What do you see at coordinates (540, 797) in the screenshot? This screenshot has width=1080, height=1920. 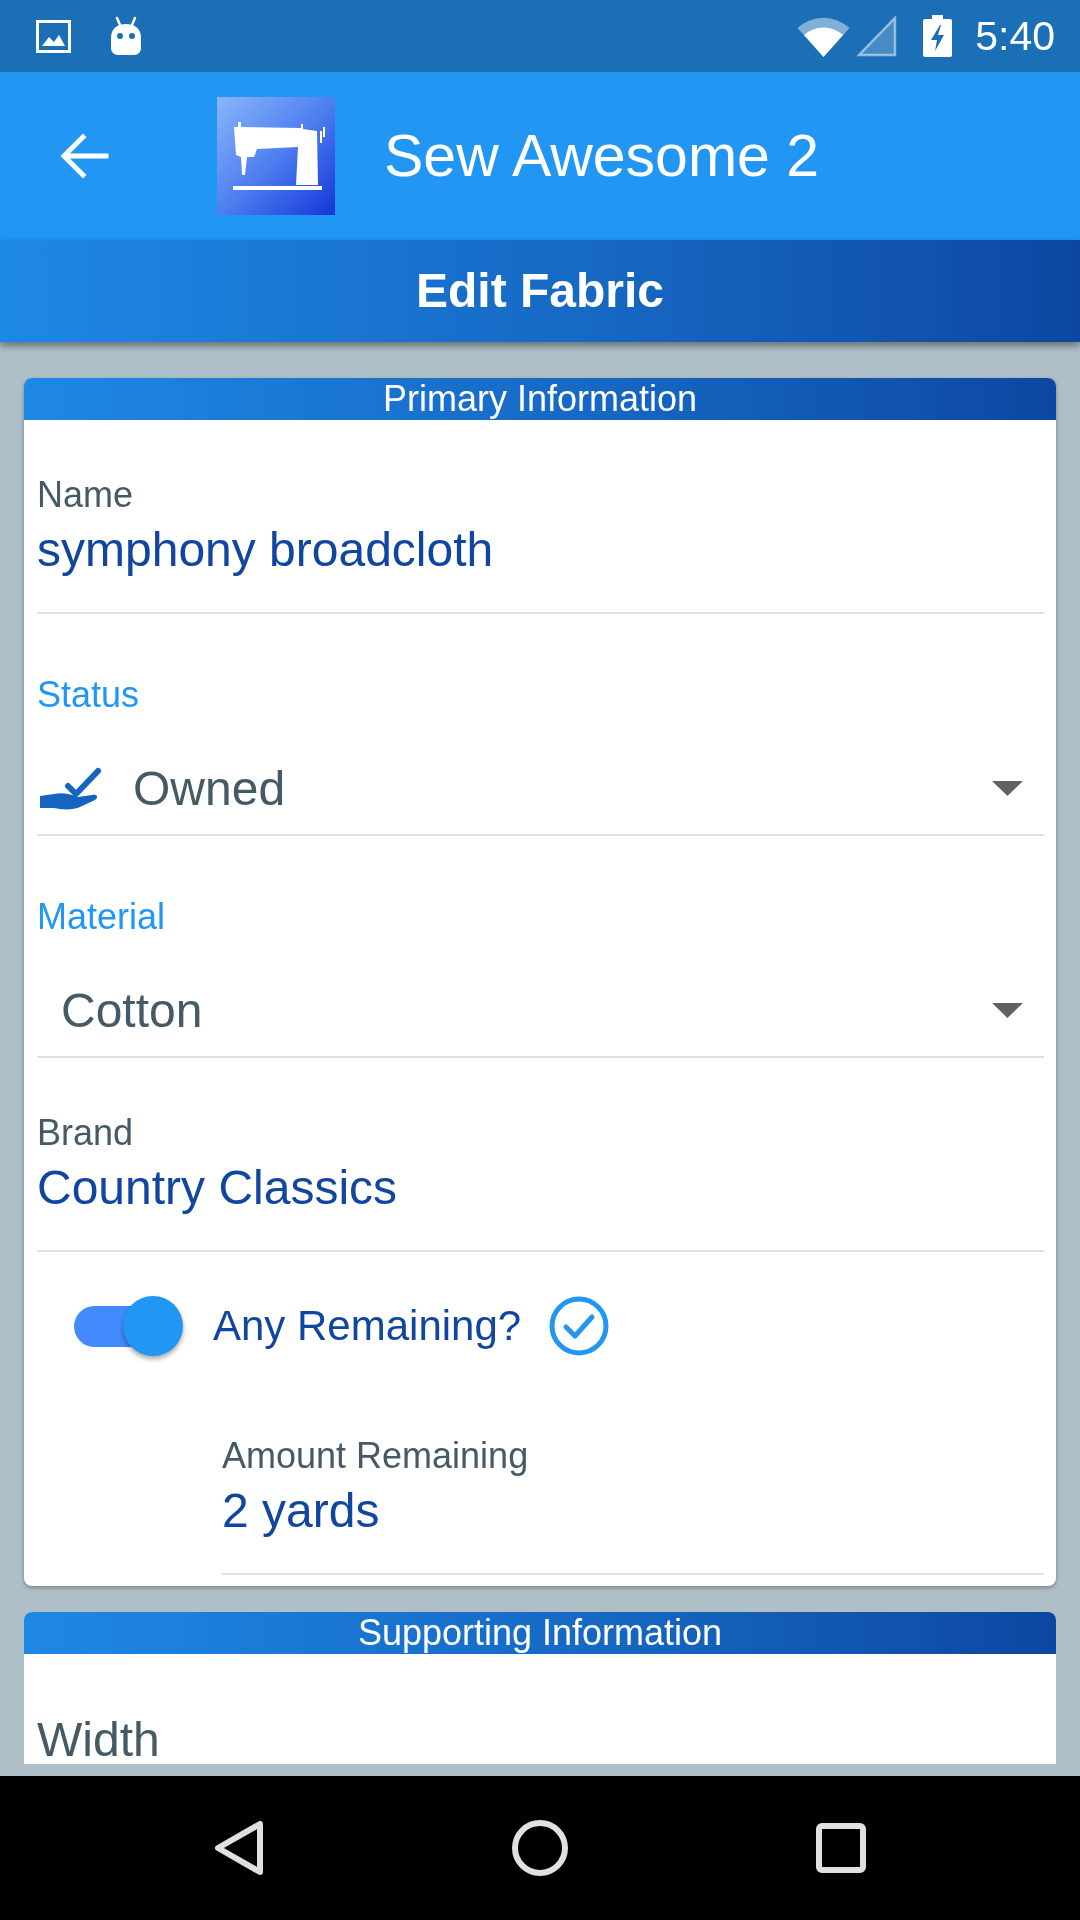 I see `dropdown-field: Owned` at bounding box center [540, 797].